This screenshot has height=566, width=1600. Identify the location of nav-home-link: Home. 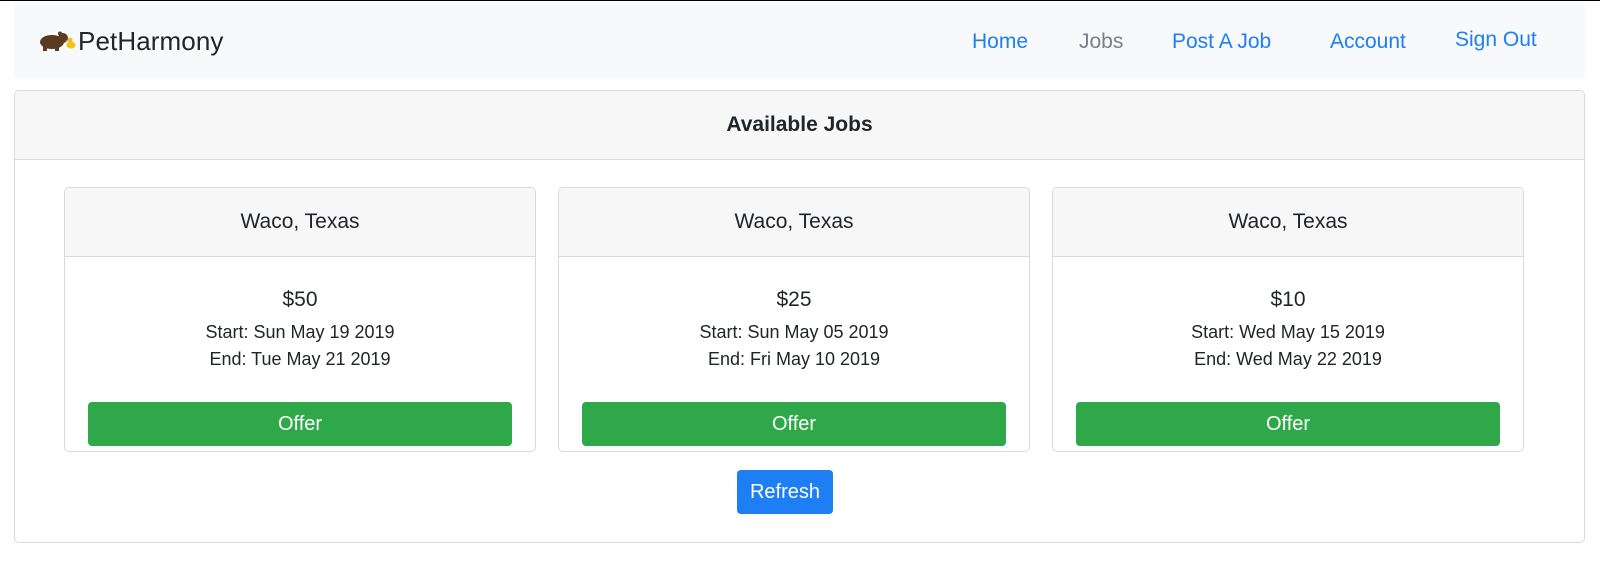
(1000, 42).